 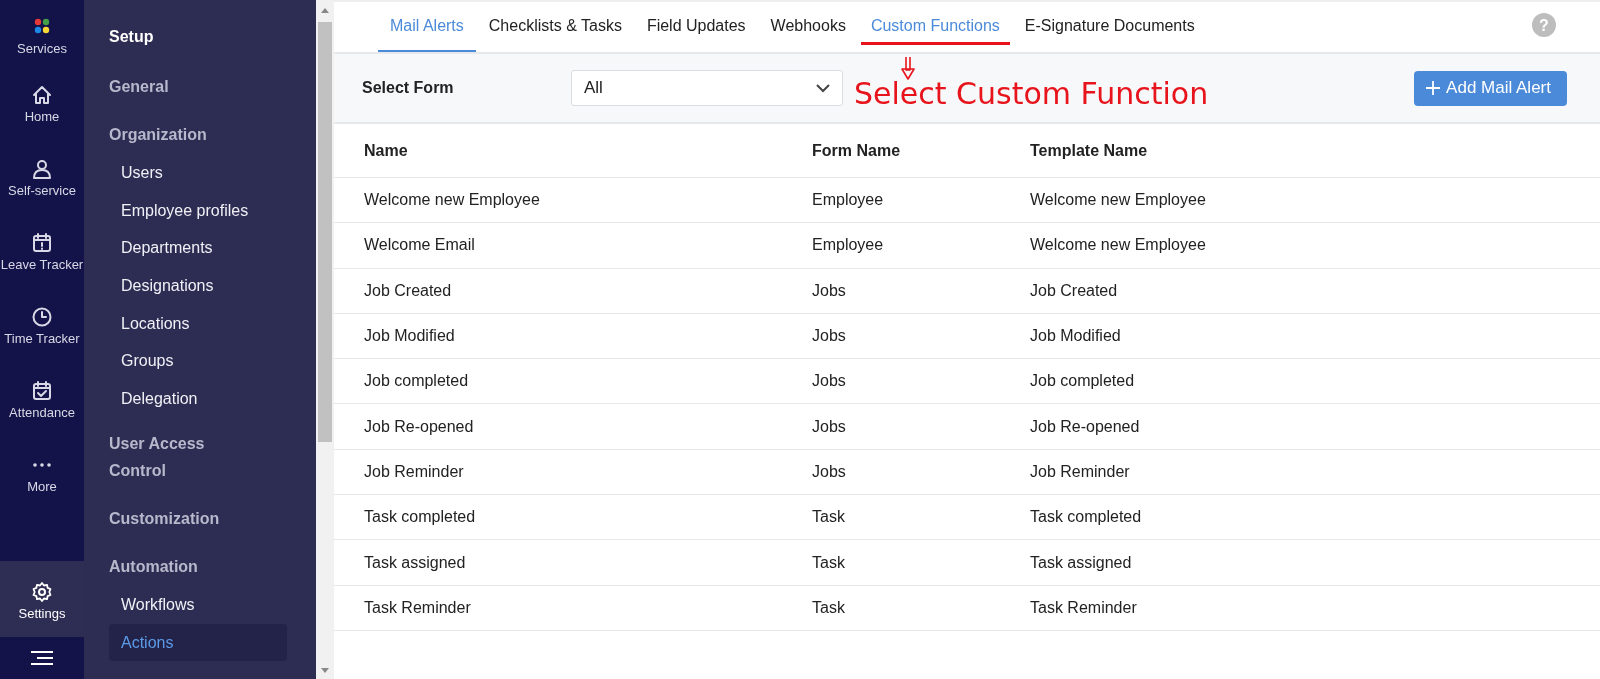 What do you see at coordinates (808, 27) in the screenshot?
I see `tab: Webhooks` at bounding box center [808, 27].